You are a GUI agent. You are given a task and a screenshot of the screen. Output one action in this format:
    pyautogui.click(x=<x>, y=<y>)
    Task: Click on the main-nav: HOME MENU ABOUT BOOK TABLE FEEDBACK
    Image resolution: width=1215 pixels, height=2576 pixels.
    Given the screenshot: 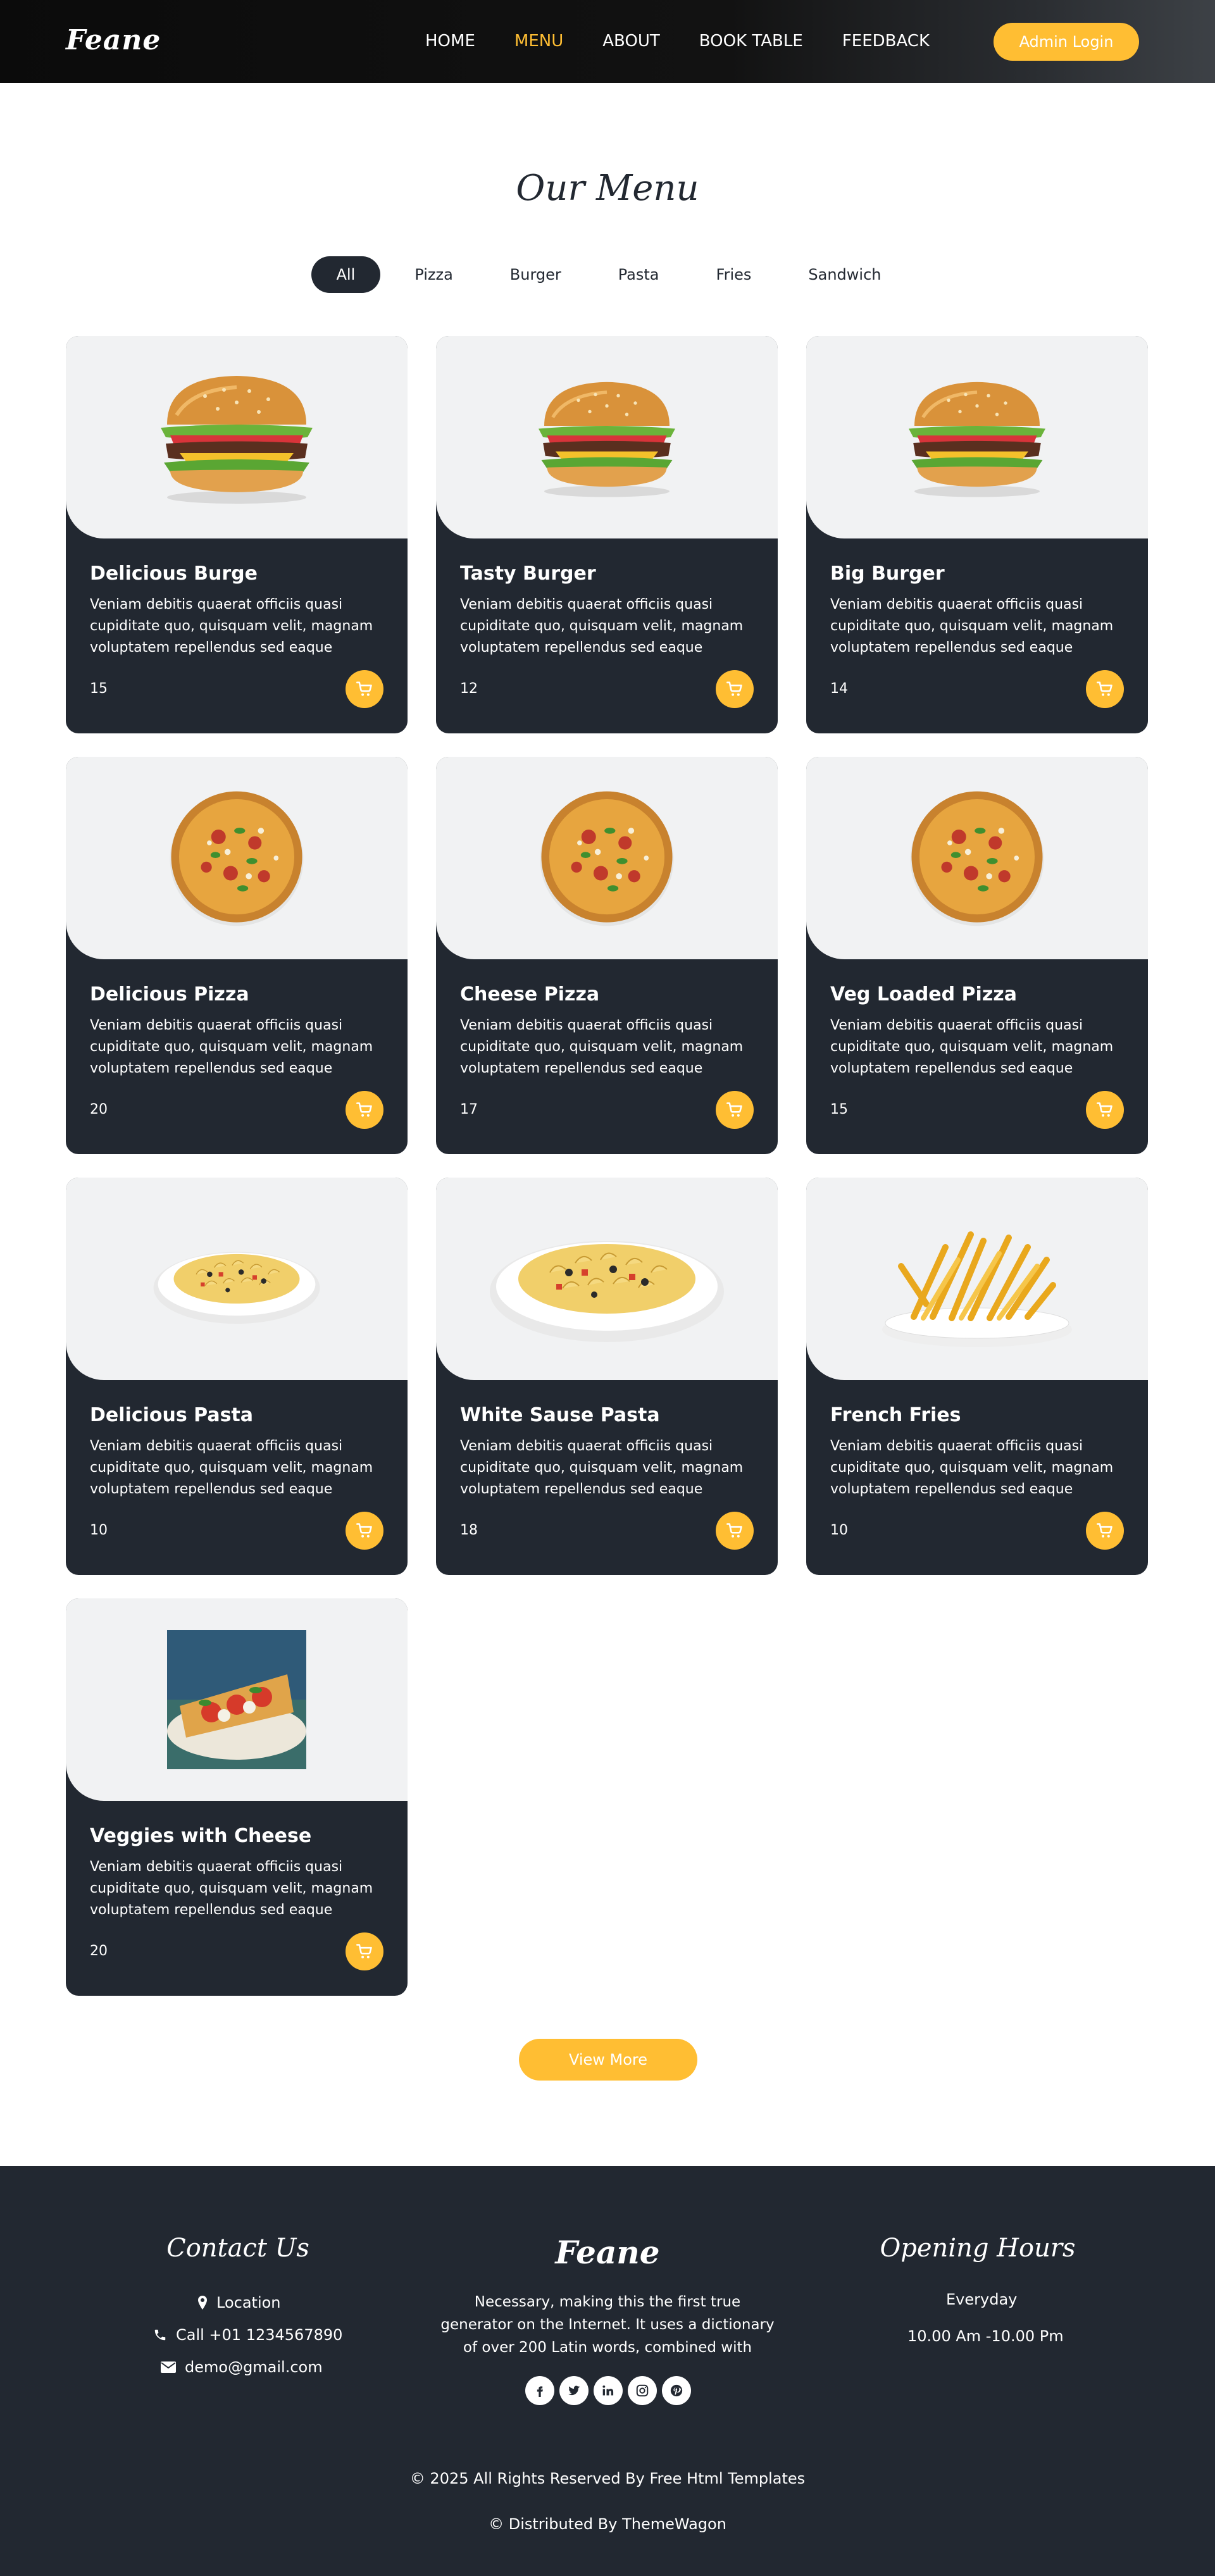 What is the action you would take?
    pyautogui.click(x=697, y=42)
    